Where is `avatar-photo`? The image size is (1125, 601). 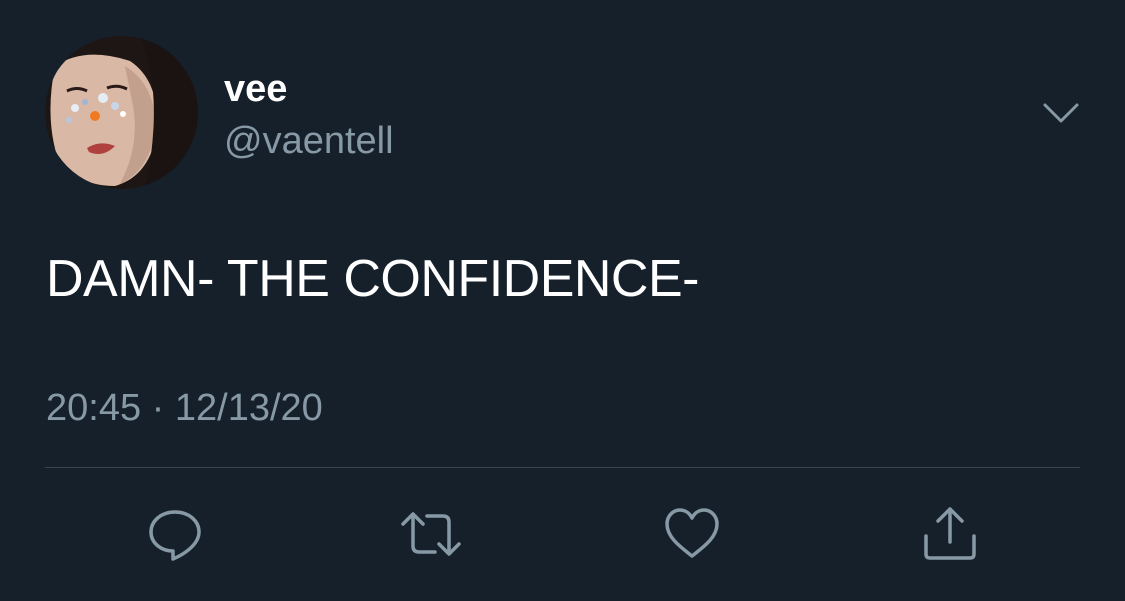
avatar-photo is located at coordinates (121, 112).